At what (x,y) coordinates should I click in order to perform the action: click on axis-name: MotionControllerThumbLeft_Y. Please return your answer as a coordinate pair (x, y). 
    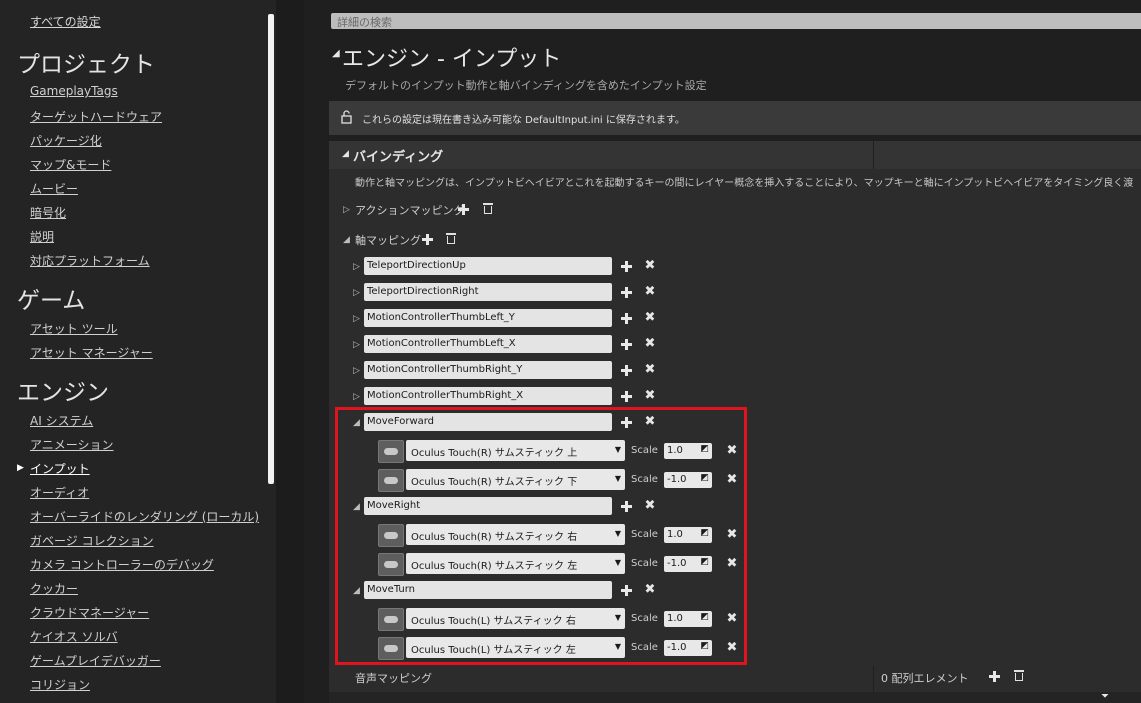
    Looking at the image, I should click on (441, 317).